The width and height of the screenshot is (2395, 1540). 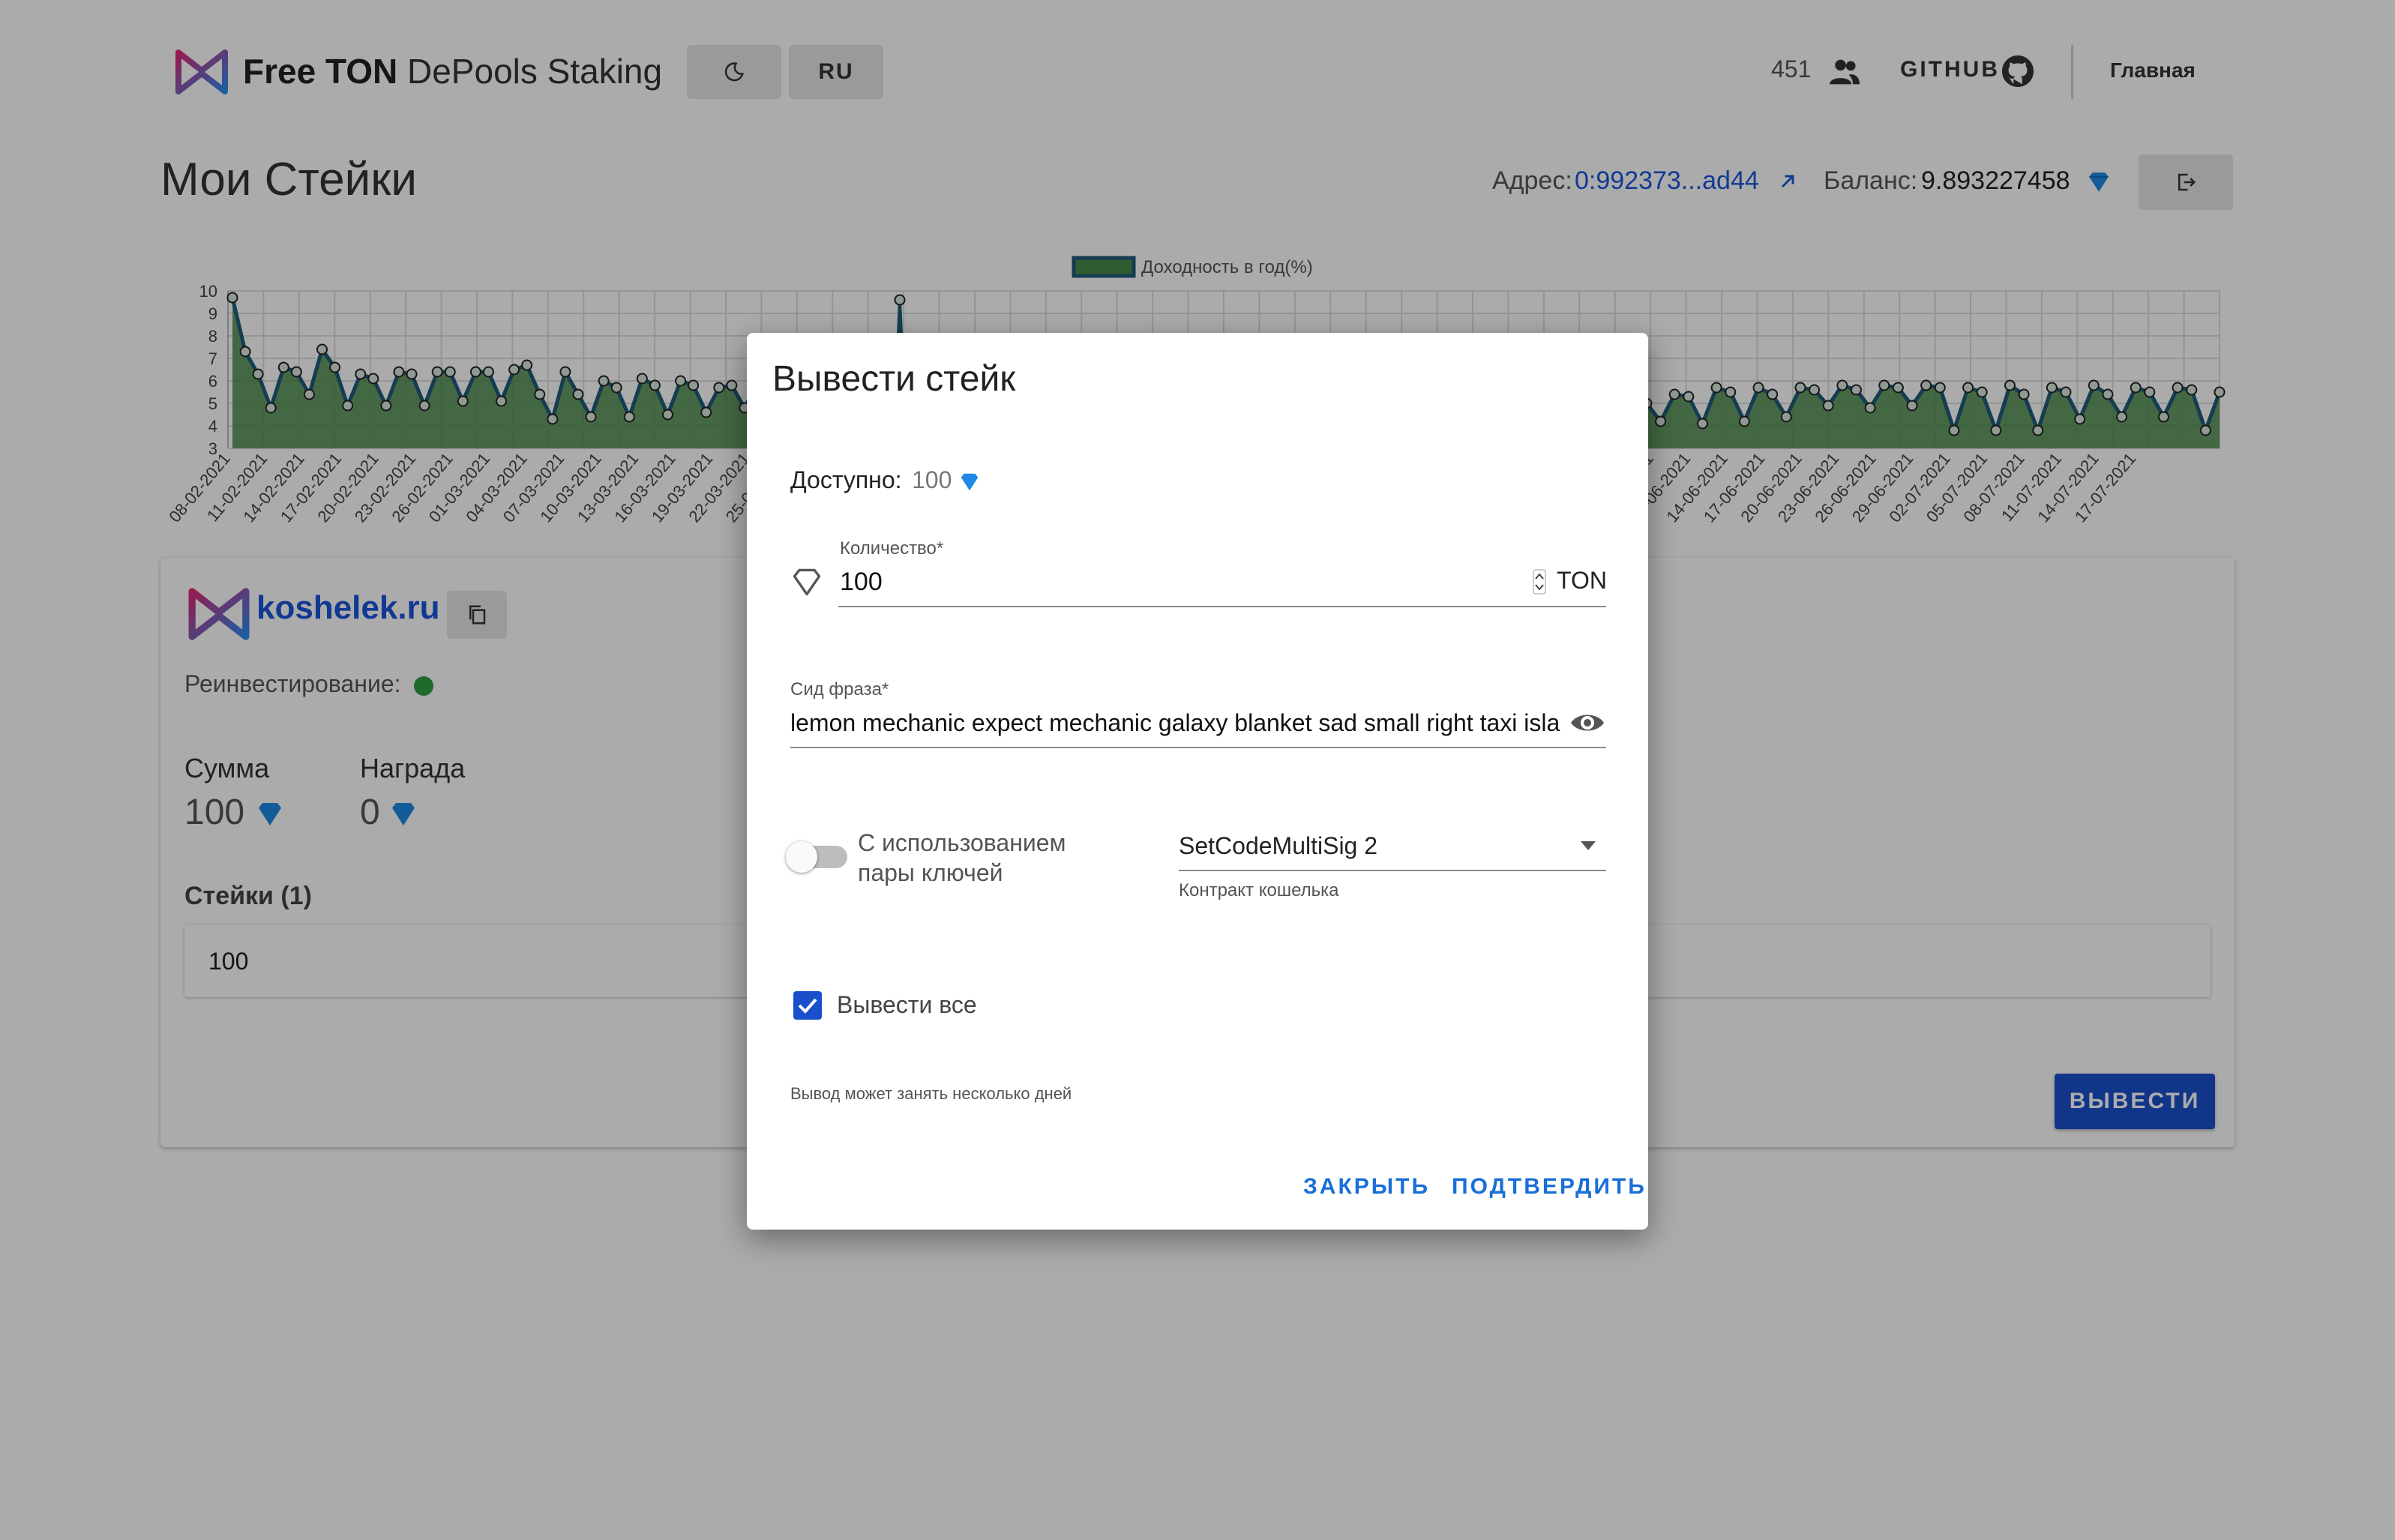 What do you see at coordinates (1587, 723) in the screenshot?
I see `eye-icon` at bounding box center [1587, 723].